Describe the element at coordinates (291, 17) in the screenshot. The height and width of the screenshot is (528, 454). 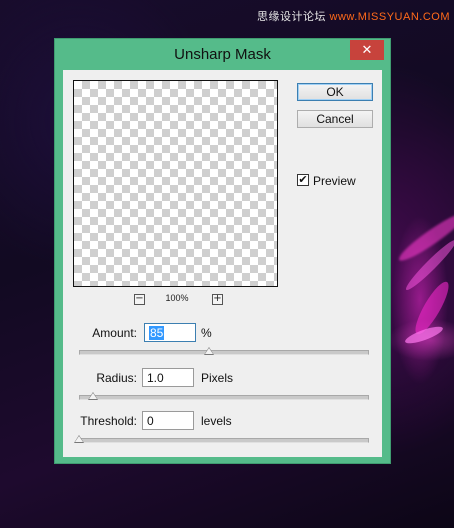
I see `watermark-text: 思缘设计论坛` at that location.